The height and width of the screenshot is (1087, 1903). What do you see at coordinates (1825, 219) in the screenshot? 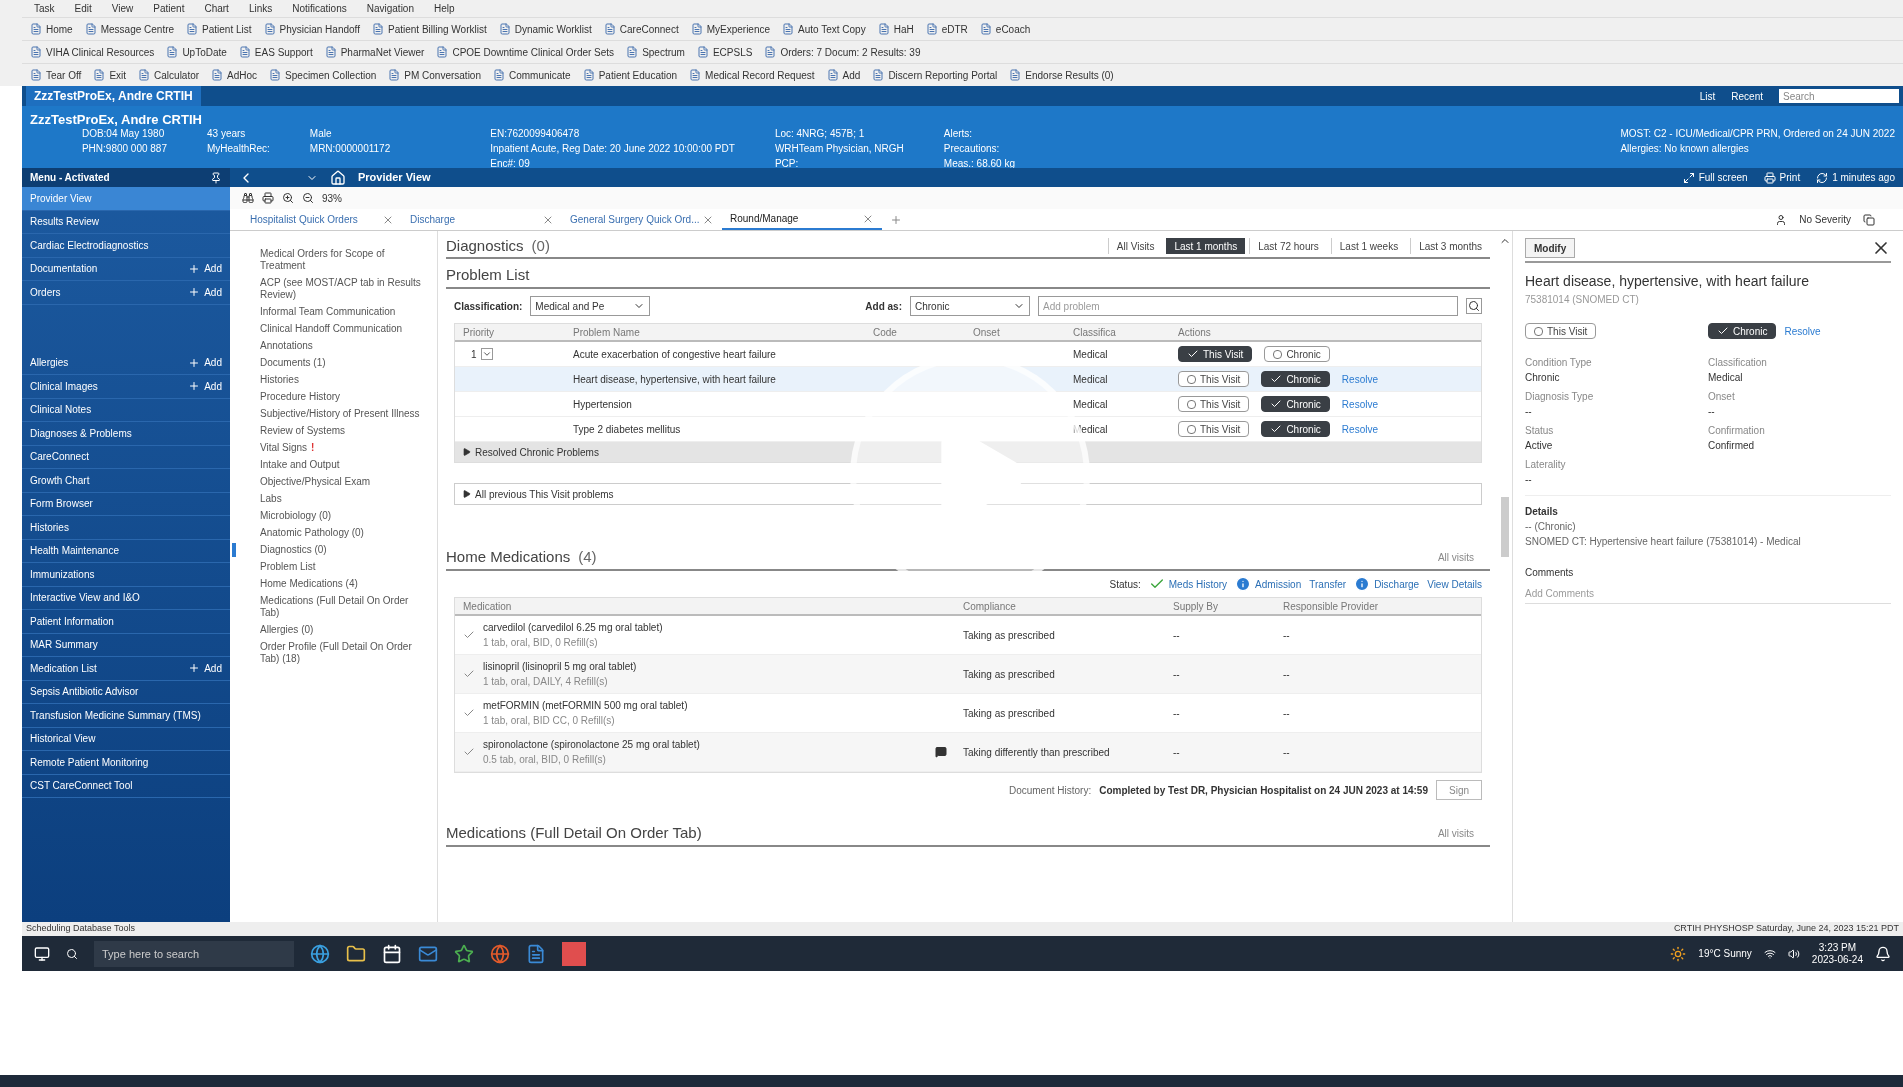
I see `severity-label: No Severity` at bounding box center [1825, 219].